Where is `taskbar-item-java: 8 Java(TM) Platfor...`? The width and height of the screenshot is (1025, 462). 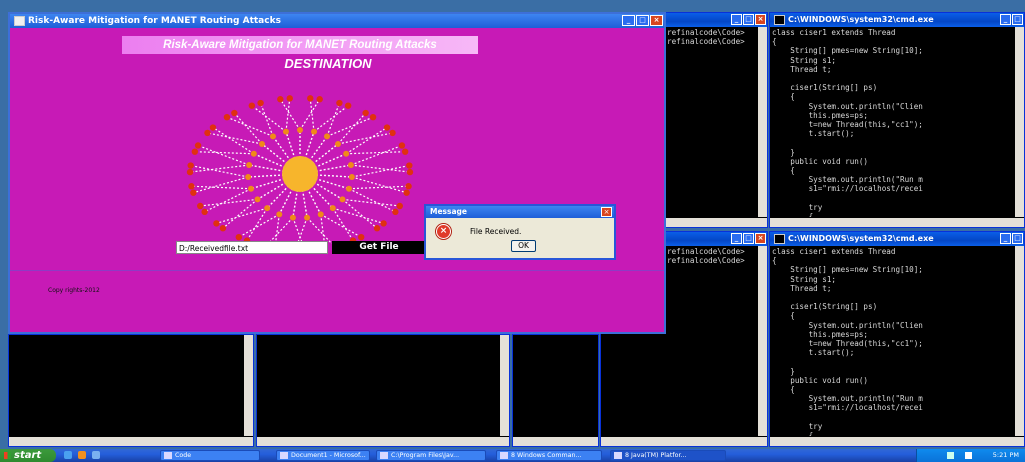 taskbar-item-java: 8 Java(TM) Platfor... is located at coordinates (668, 455).